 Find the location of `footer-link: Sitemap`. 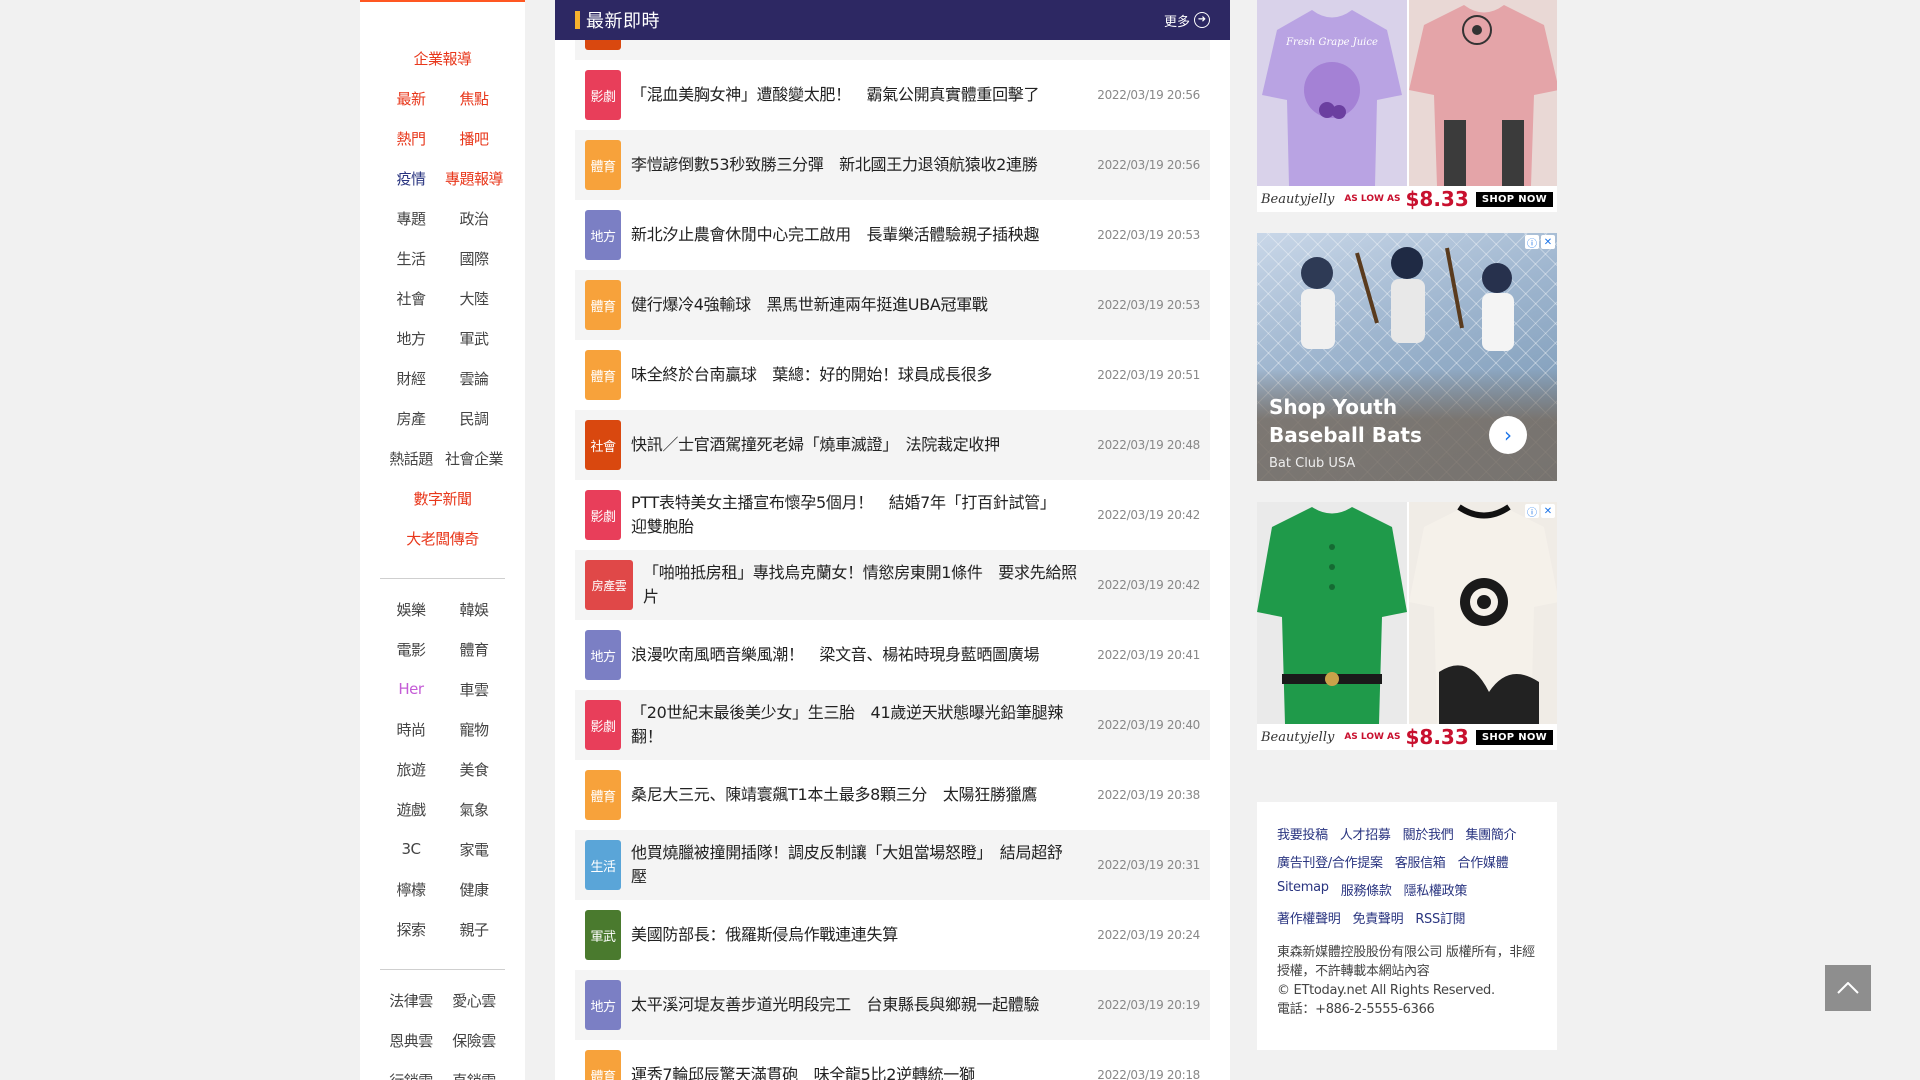

footer-link: Sitemap is located at coordinates (1303, 889).